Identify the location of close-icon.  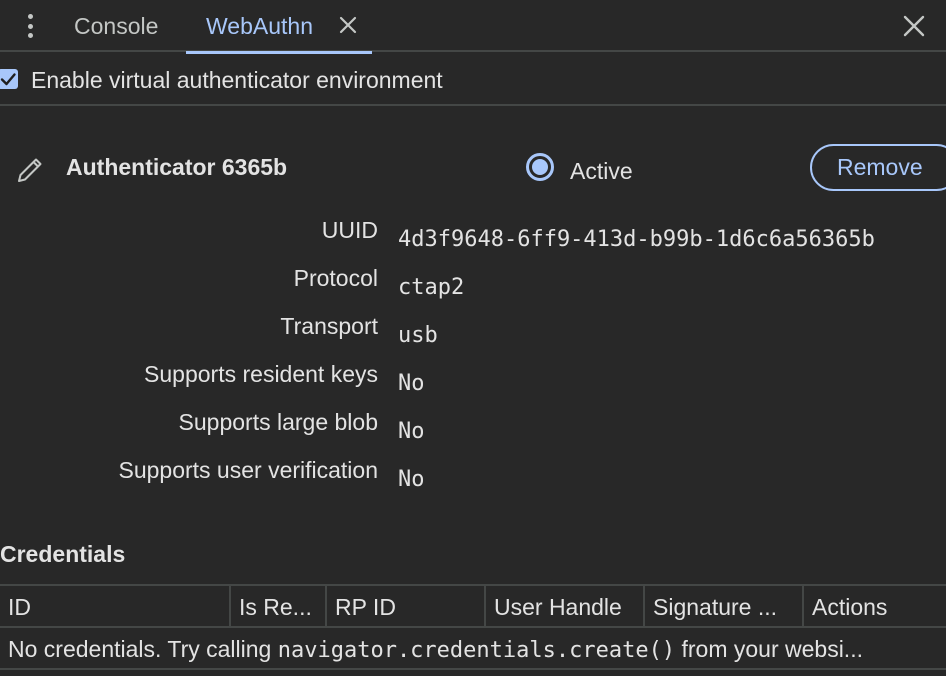
(348, 25).